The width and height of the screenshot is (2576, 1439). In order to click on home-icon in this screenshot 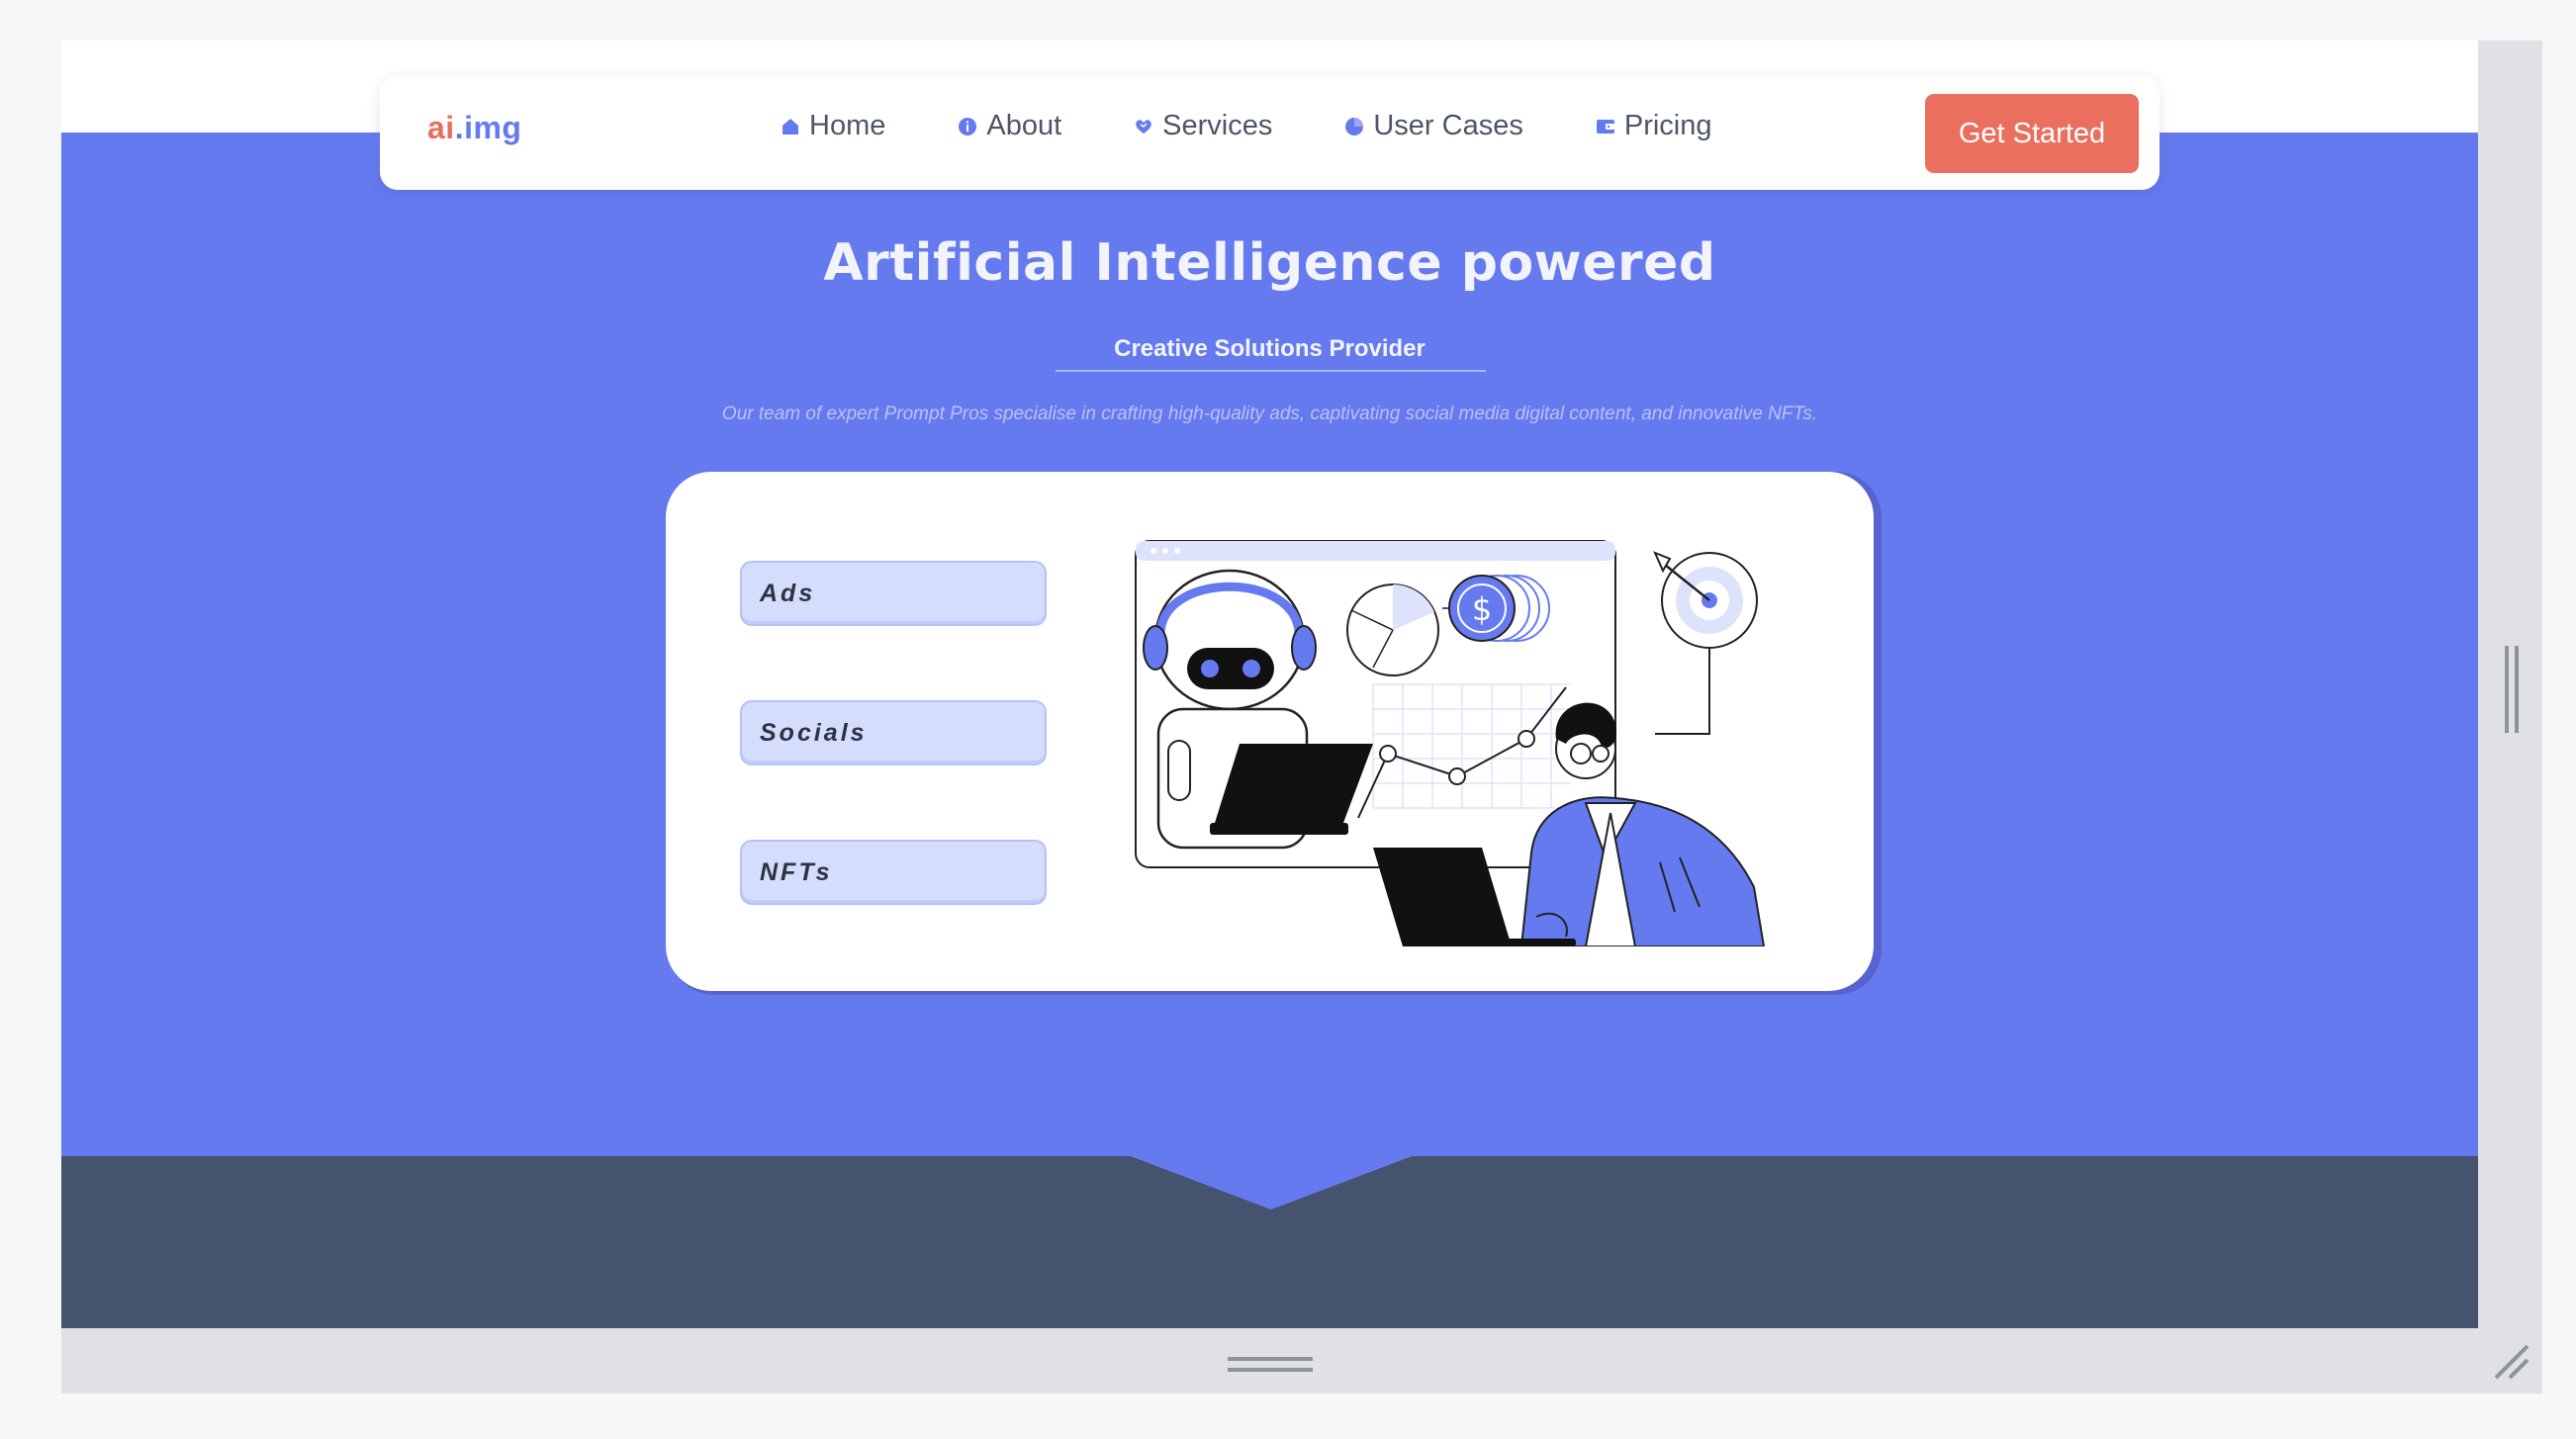, I will do `click(790, 126)`.